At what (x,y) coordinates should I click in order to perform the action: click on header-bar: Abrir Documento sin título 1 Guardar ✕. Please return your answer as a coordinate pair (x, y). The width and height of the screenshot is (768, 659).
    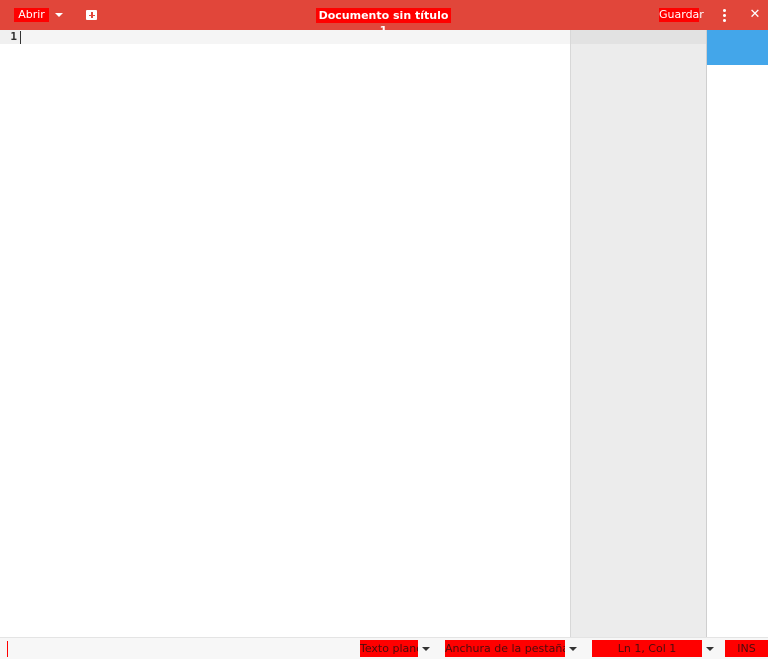
    Looking at the image, I should click on (384, 18).